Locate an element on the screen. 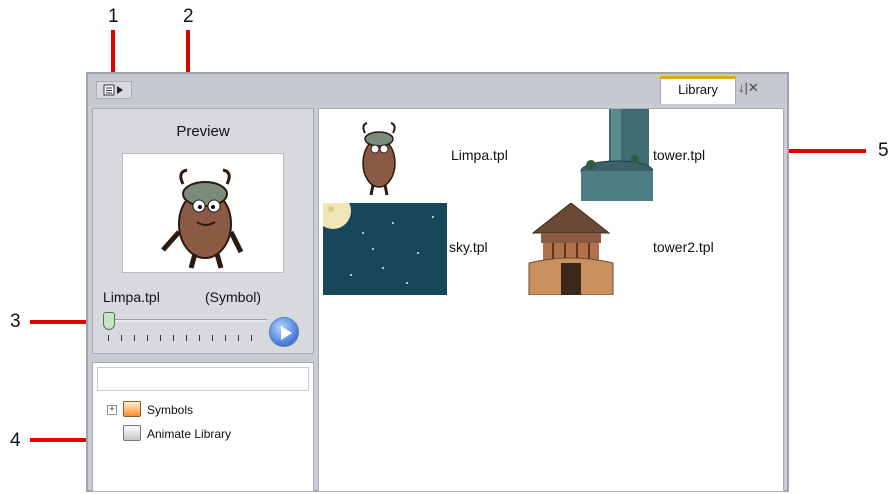 Image resolution: width=893 pixels, height=494 pixels. preview-panel: Preview Limpa.tpl (Symbol) is located at coordinates (203, 231).